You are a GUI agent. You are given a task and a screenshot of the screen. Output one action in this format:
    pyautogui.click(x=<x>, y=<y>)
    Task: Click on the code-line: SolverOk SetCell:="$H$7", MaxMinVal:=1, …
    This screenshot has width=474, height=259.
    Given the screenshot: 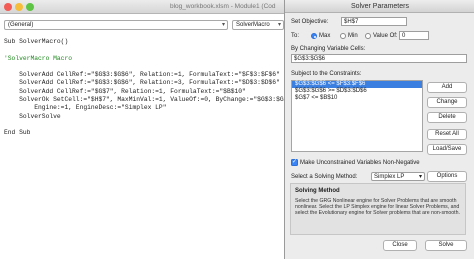 What is the action you would take?
    pyautogui.click(x=155, y=100)
    